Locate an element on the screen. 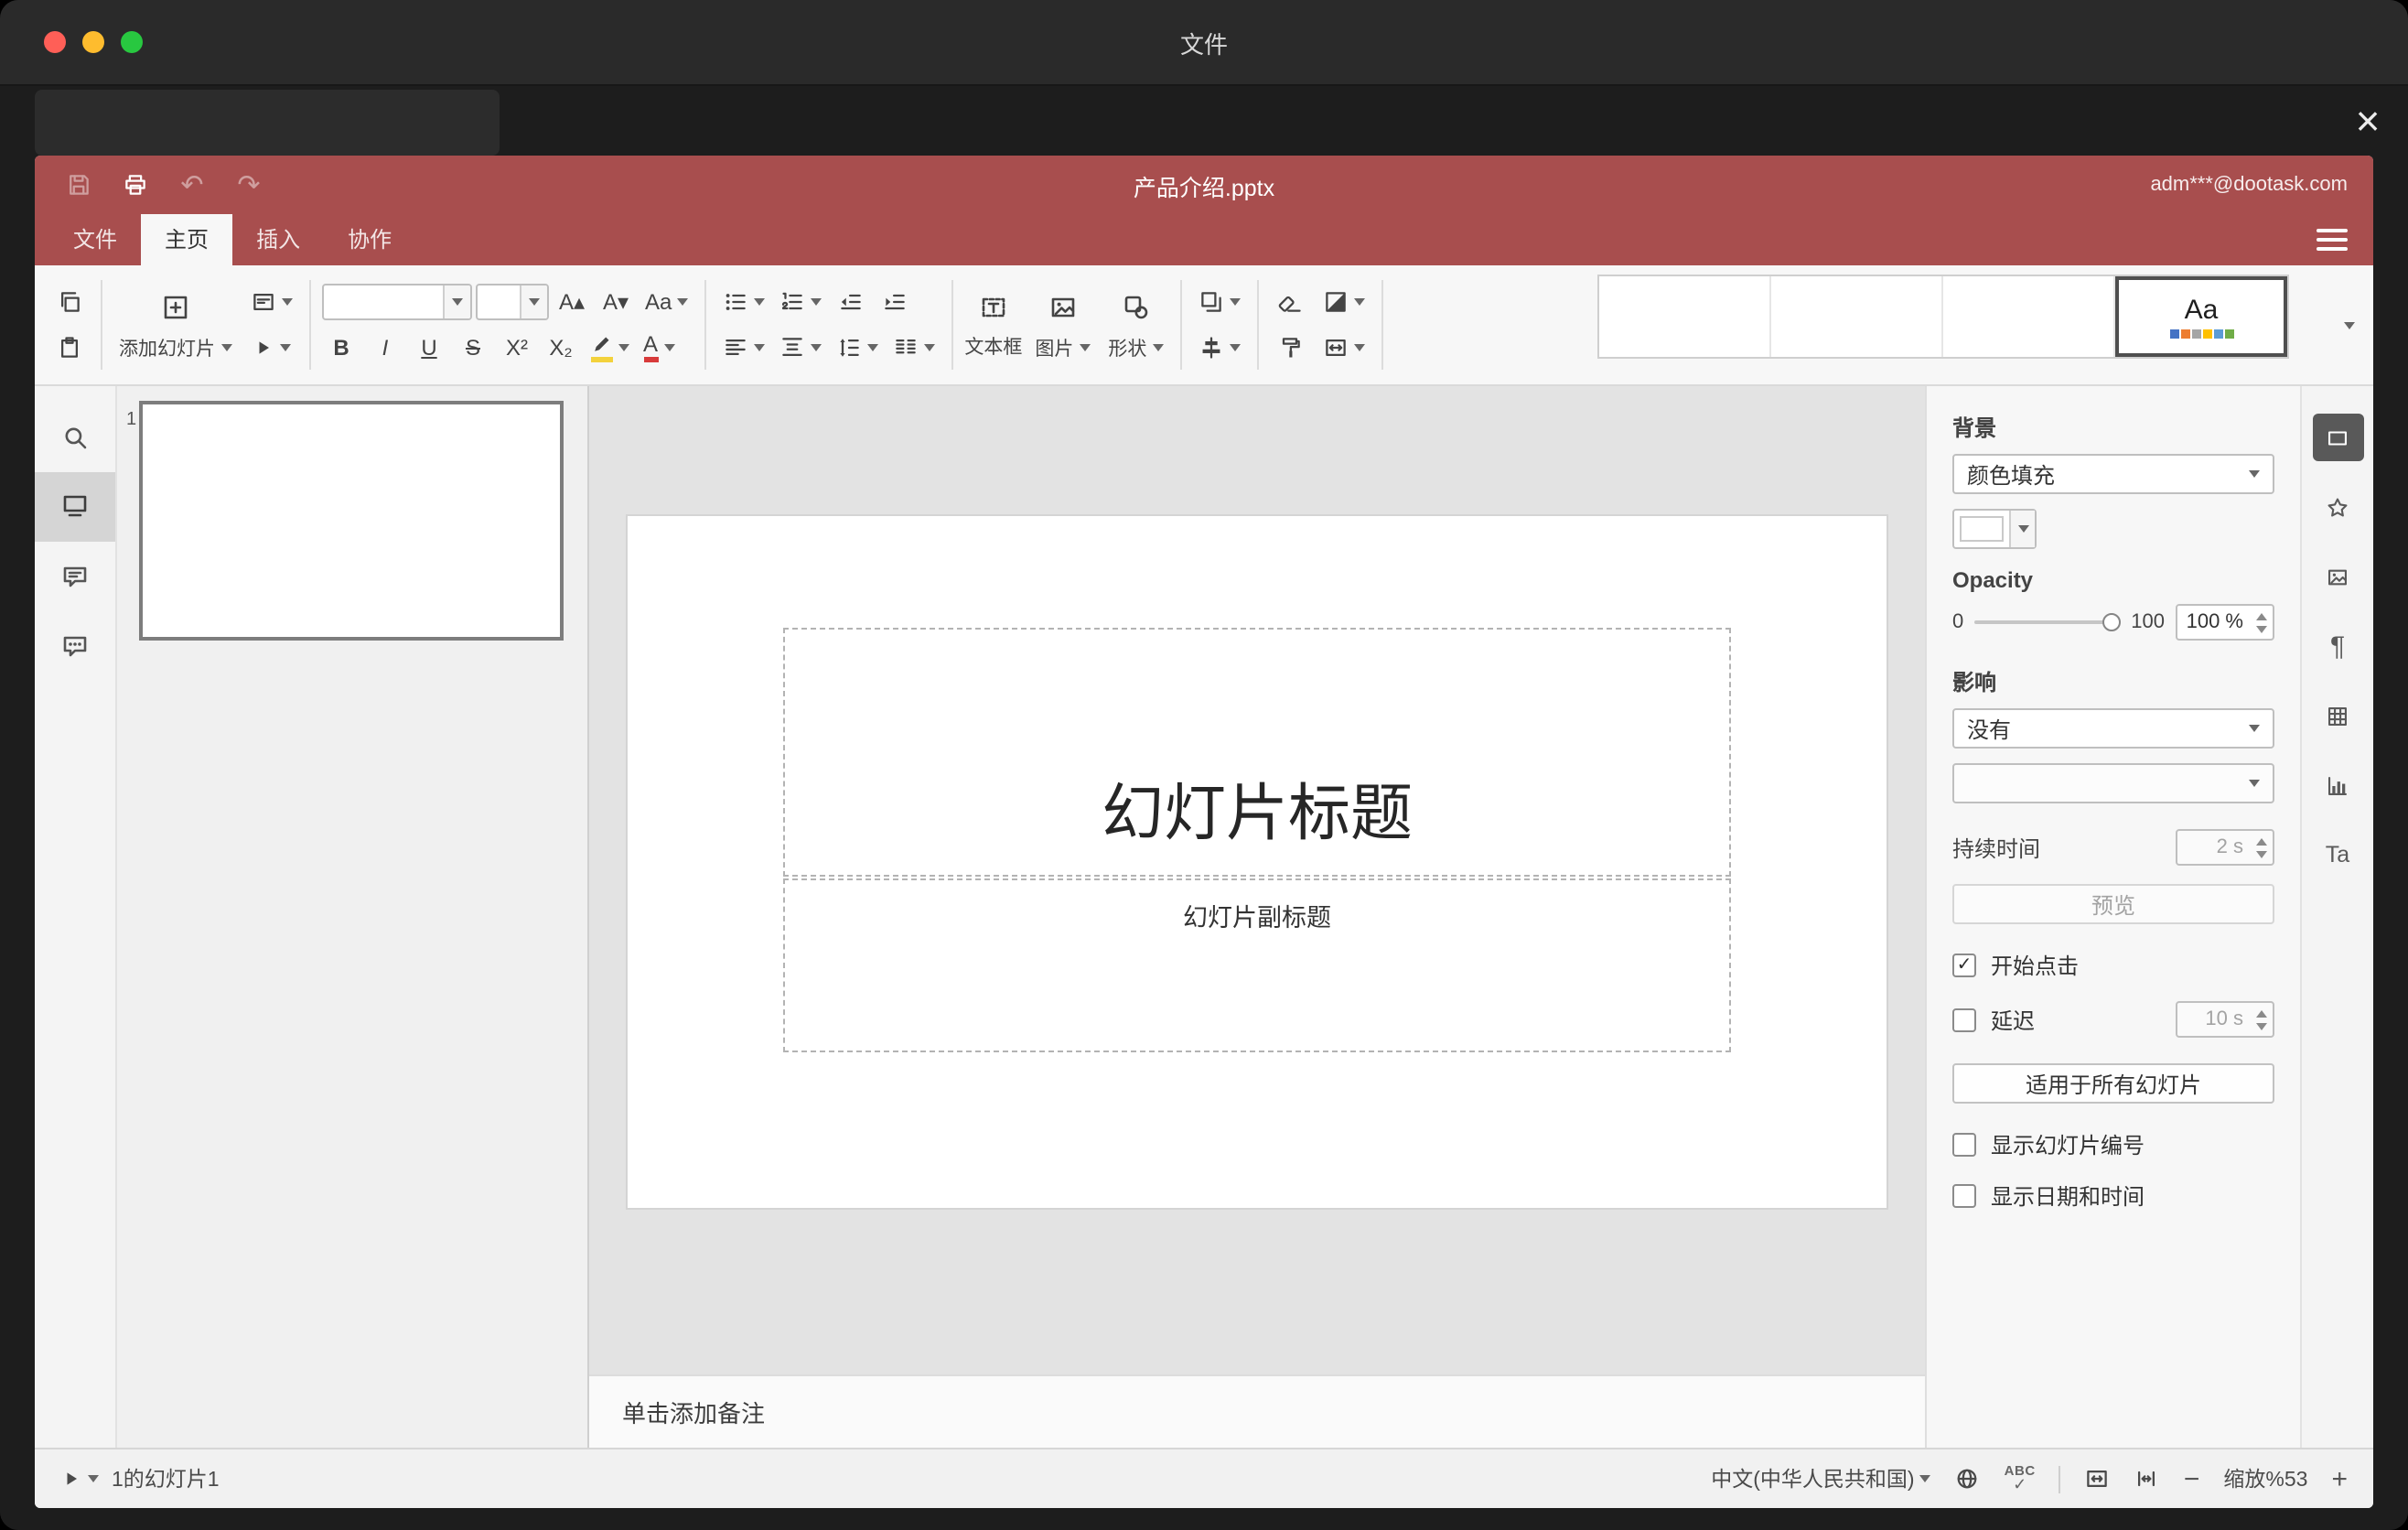  start-slideshow-status-button is located at coordinates (79, 1479).